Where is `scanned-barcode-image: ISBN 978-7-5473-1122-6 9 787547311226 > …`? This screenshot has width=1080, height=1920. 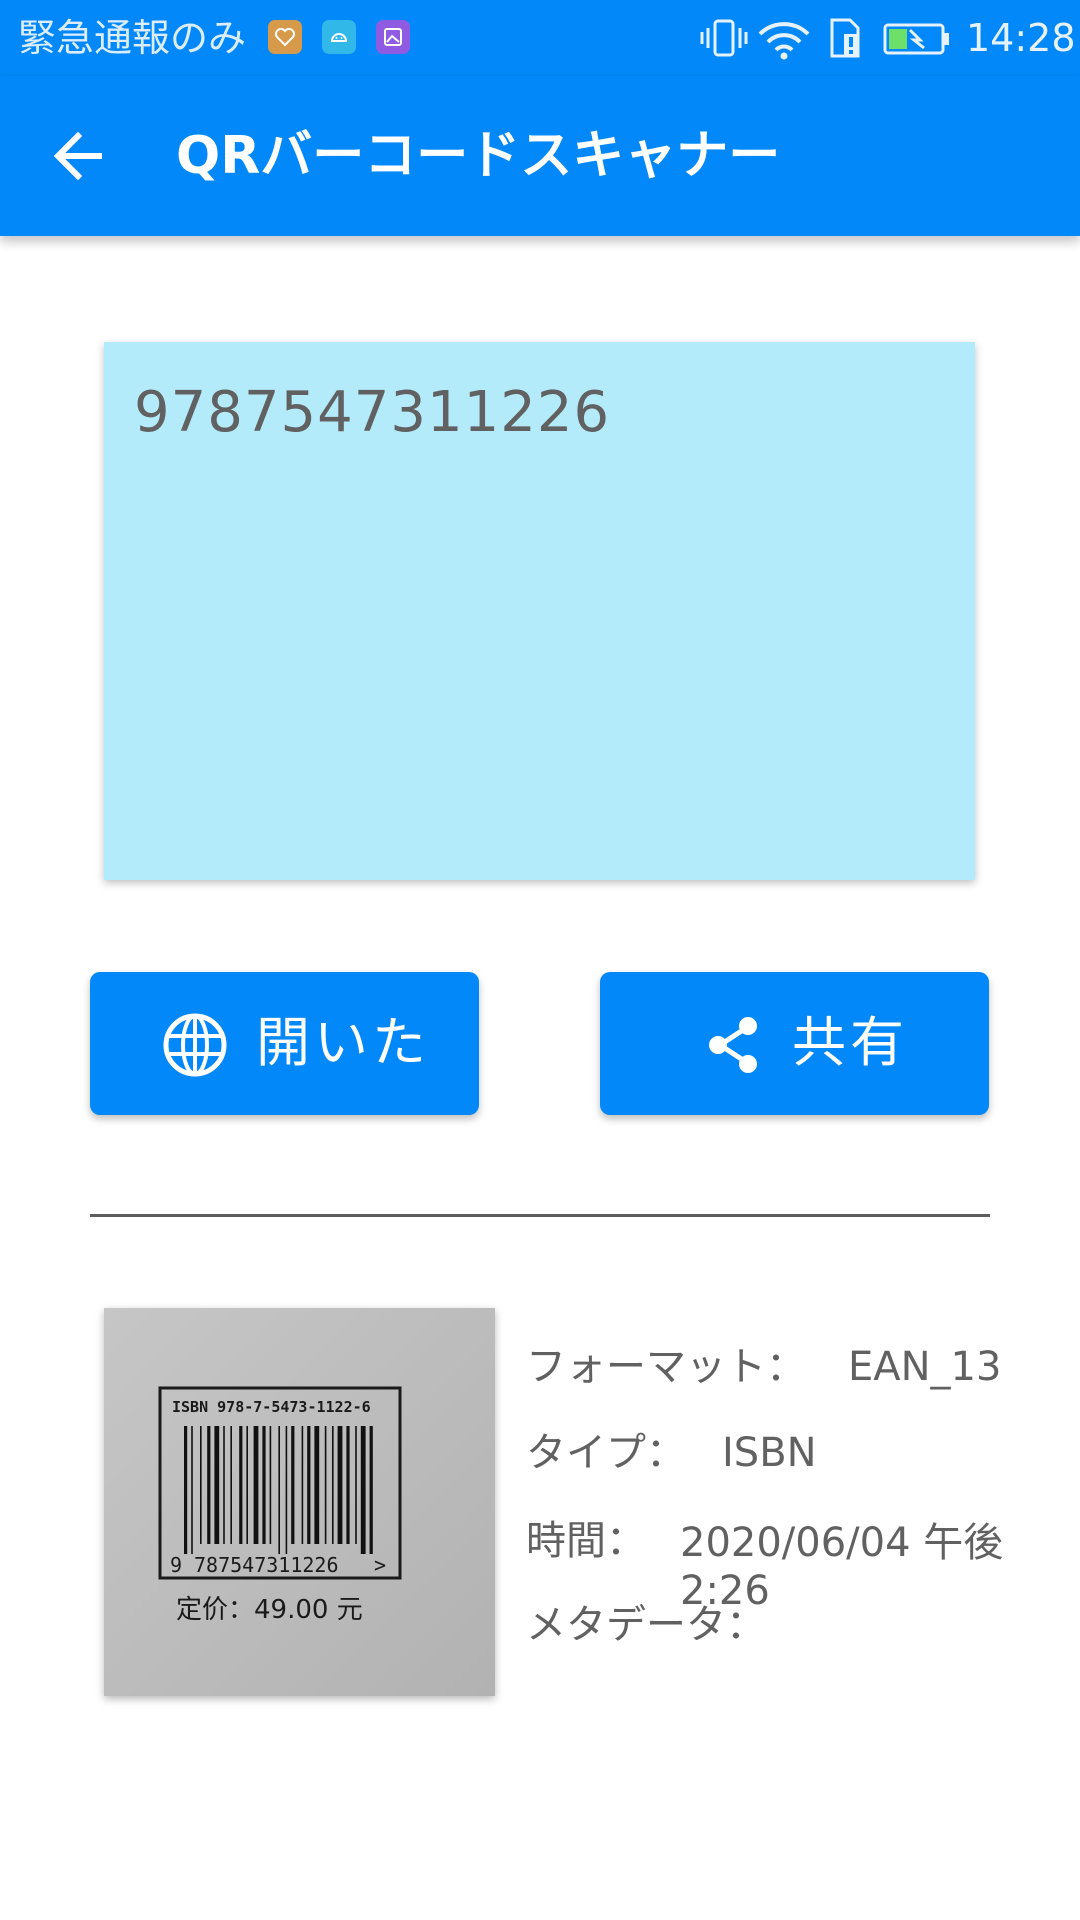 scanned-barcode-image: ISBN 978-7-5473-1122-6 9 787547311226 > … is located at coordinates (299, 1502).